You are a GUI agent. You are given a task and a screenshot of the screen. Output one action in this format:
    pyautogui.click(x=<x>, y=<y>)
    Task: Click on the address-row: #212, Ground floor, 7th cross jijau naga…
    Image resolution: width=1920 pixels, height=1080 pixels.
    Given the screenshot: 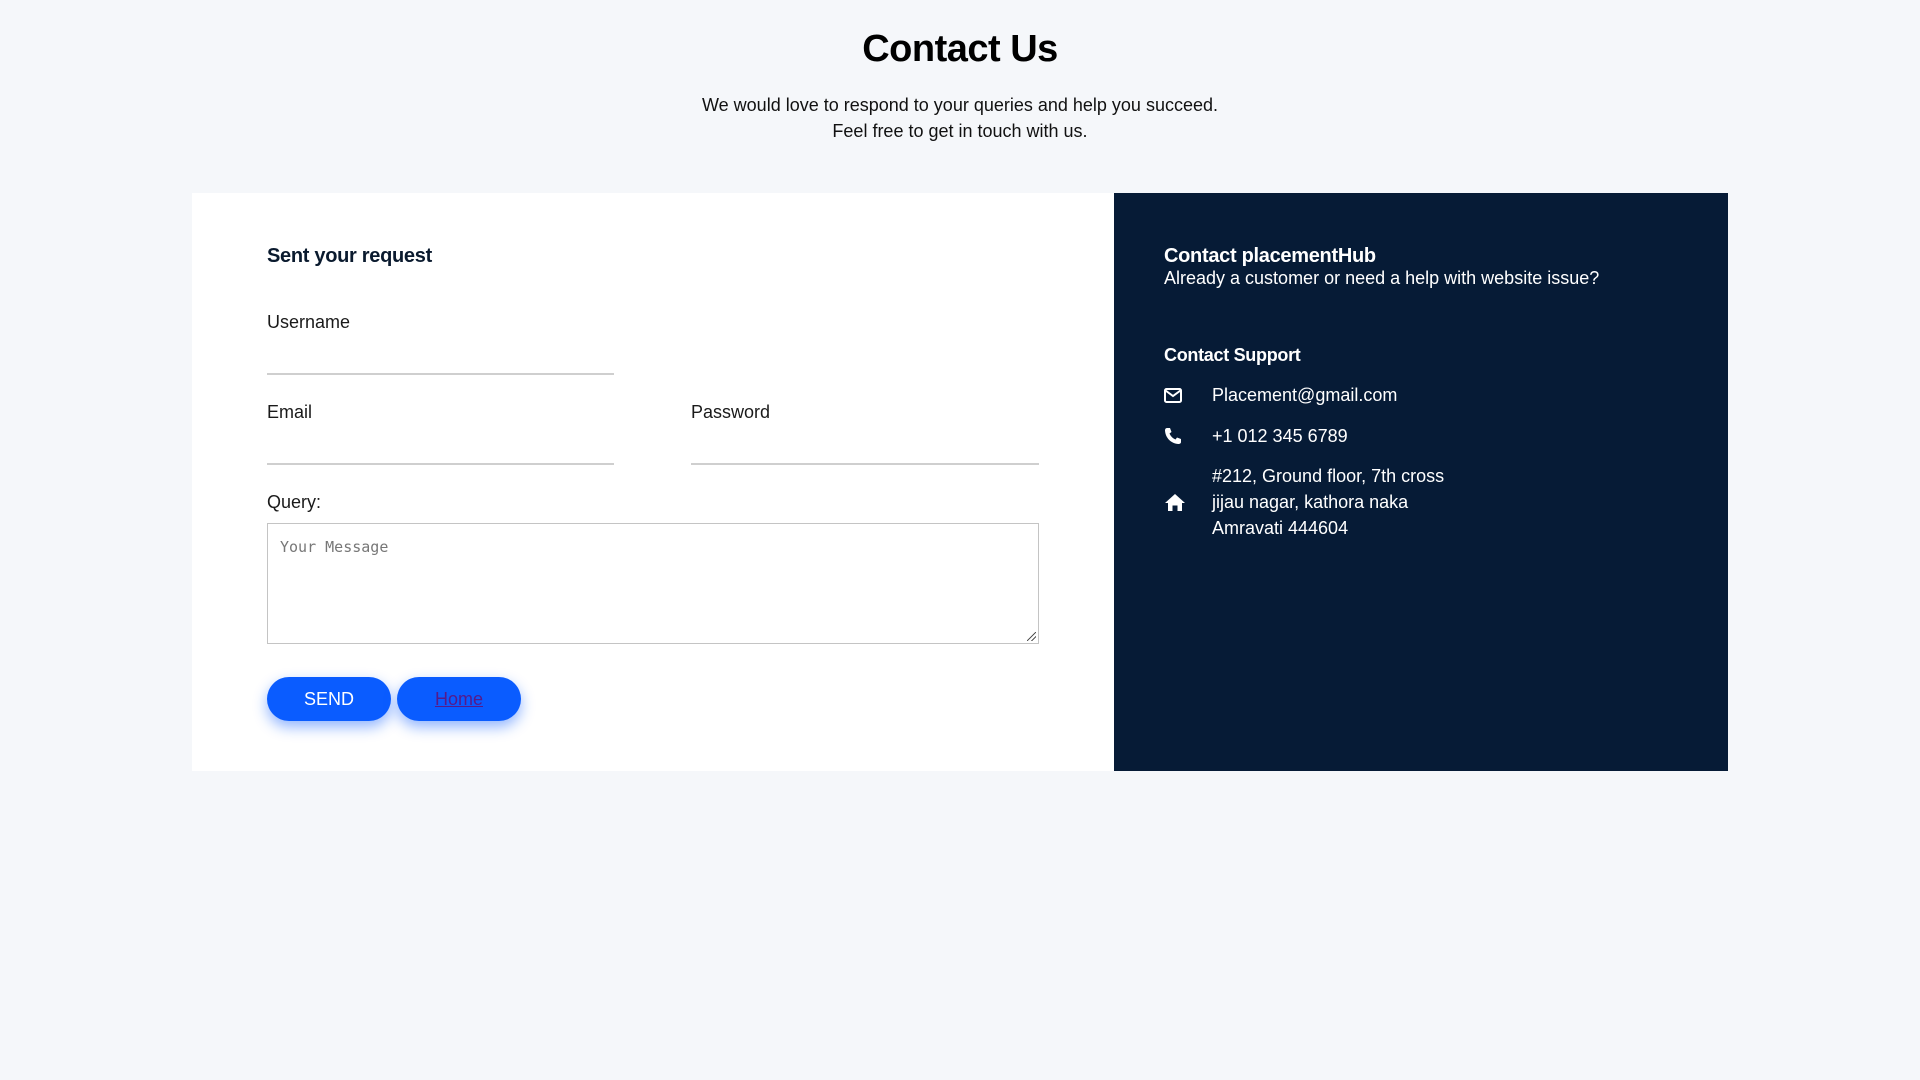 What is the action you would take?
    pyautogui.click(x=1304, y=502)
    